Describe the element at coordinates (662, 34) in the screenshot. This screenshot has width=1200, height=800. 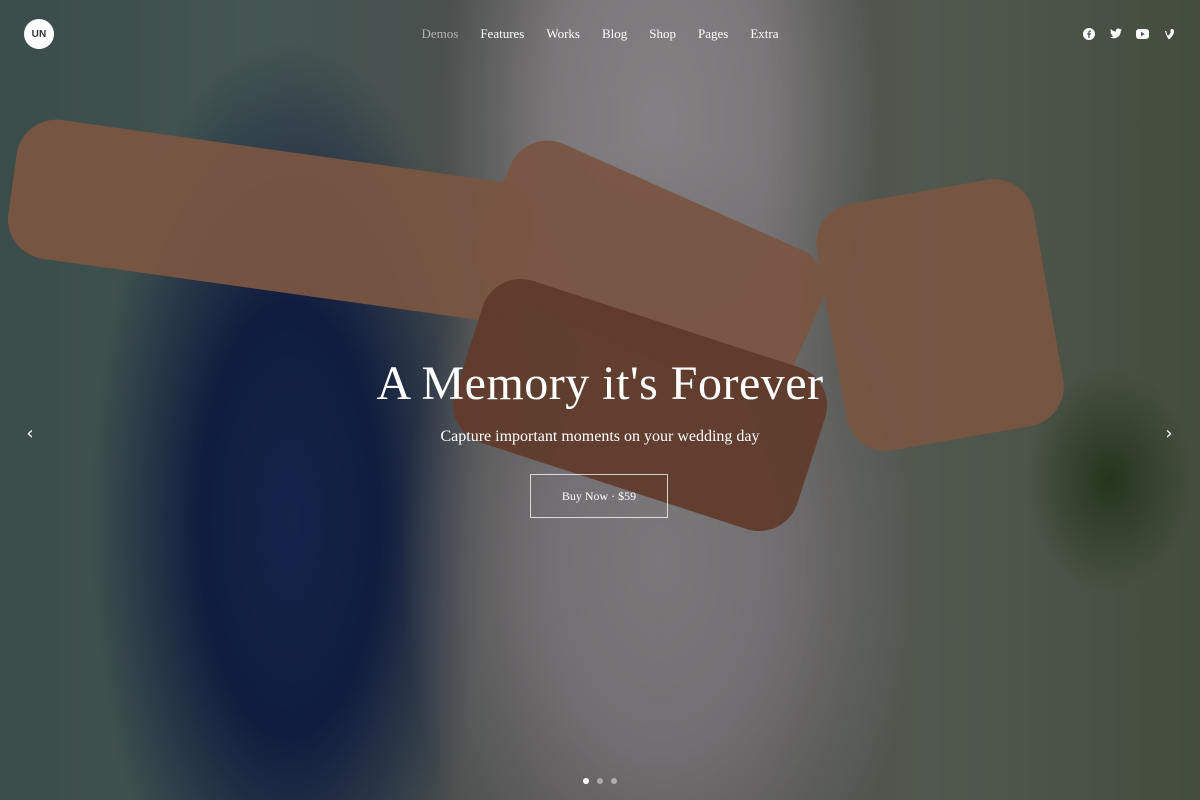
I see `nav-item-shop: Shop` at that location.